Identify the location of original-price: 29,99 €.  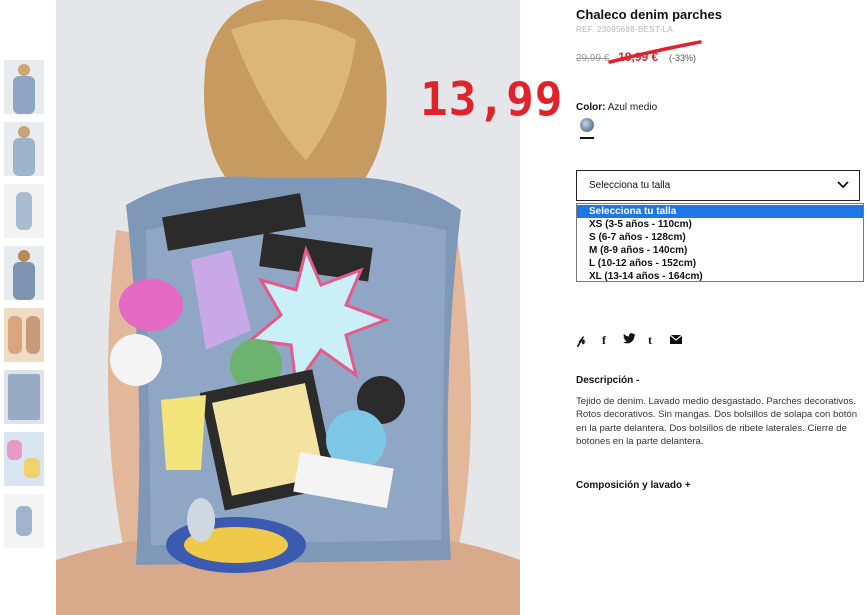
(593, 58).